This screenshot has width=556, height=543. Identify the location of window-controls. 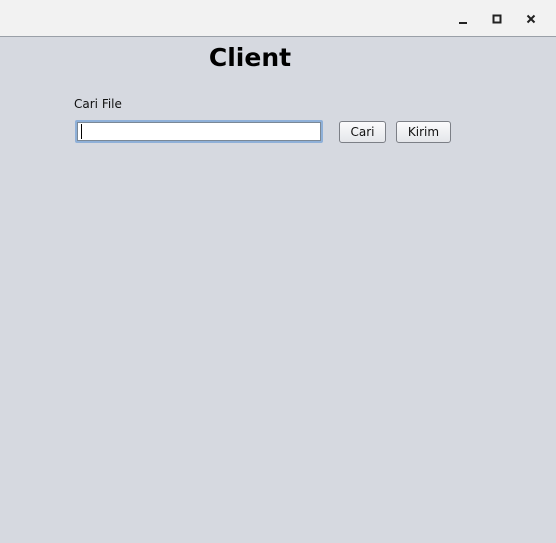
(497, 18).